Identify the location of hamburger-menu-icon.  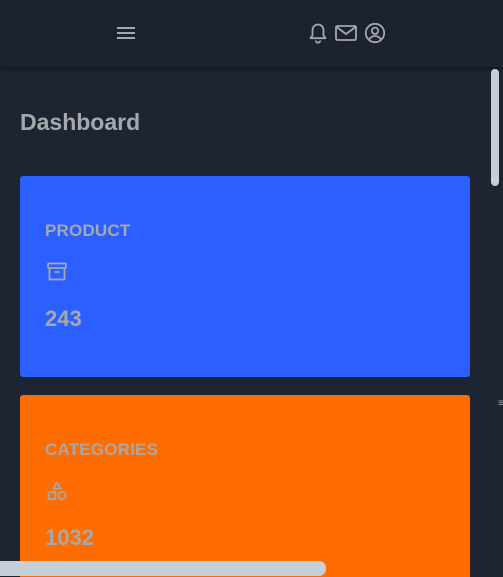
(126, 33).